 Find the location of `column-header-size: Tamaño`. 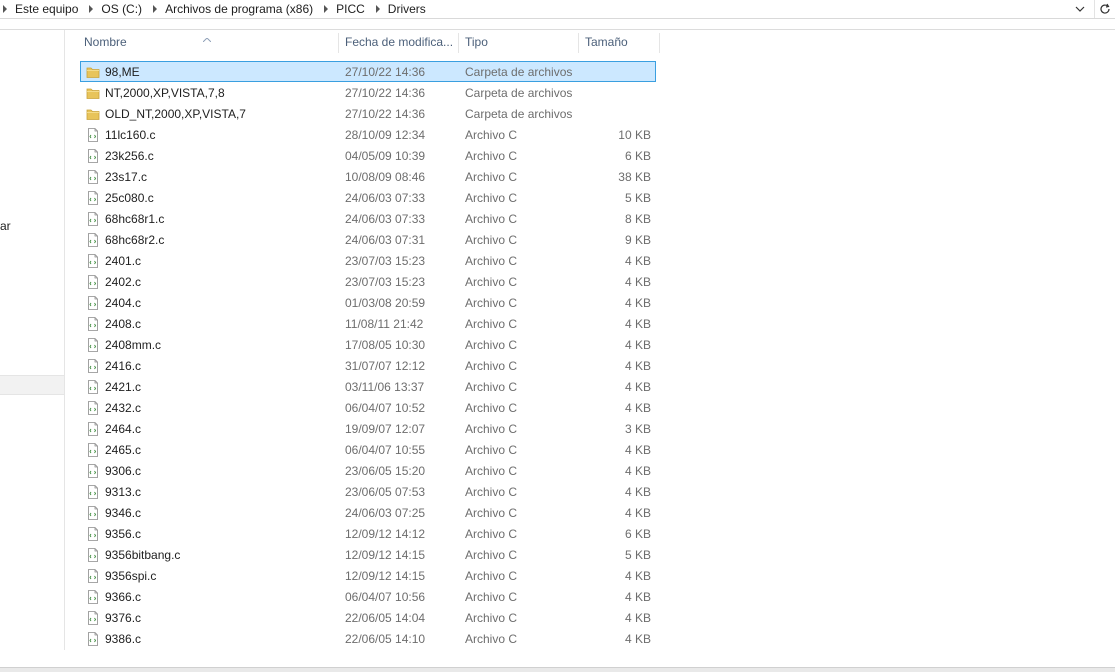

column-header-size: Tamaño is located at coordinates (619, 43).